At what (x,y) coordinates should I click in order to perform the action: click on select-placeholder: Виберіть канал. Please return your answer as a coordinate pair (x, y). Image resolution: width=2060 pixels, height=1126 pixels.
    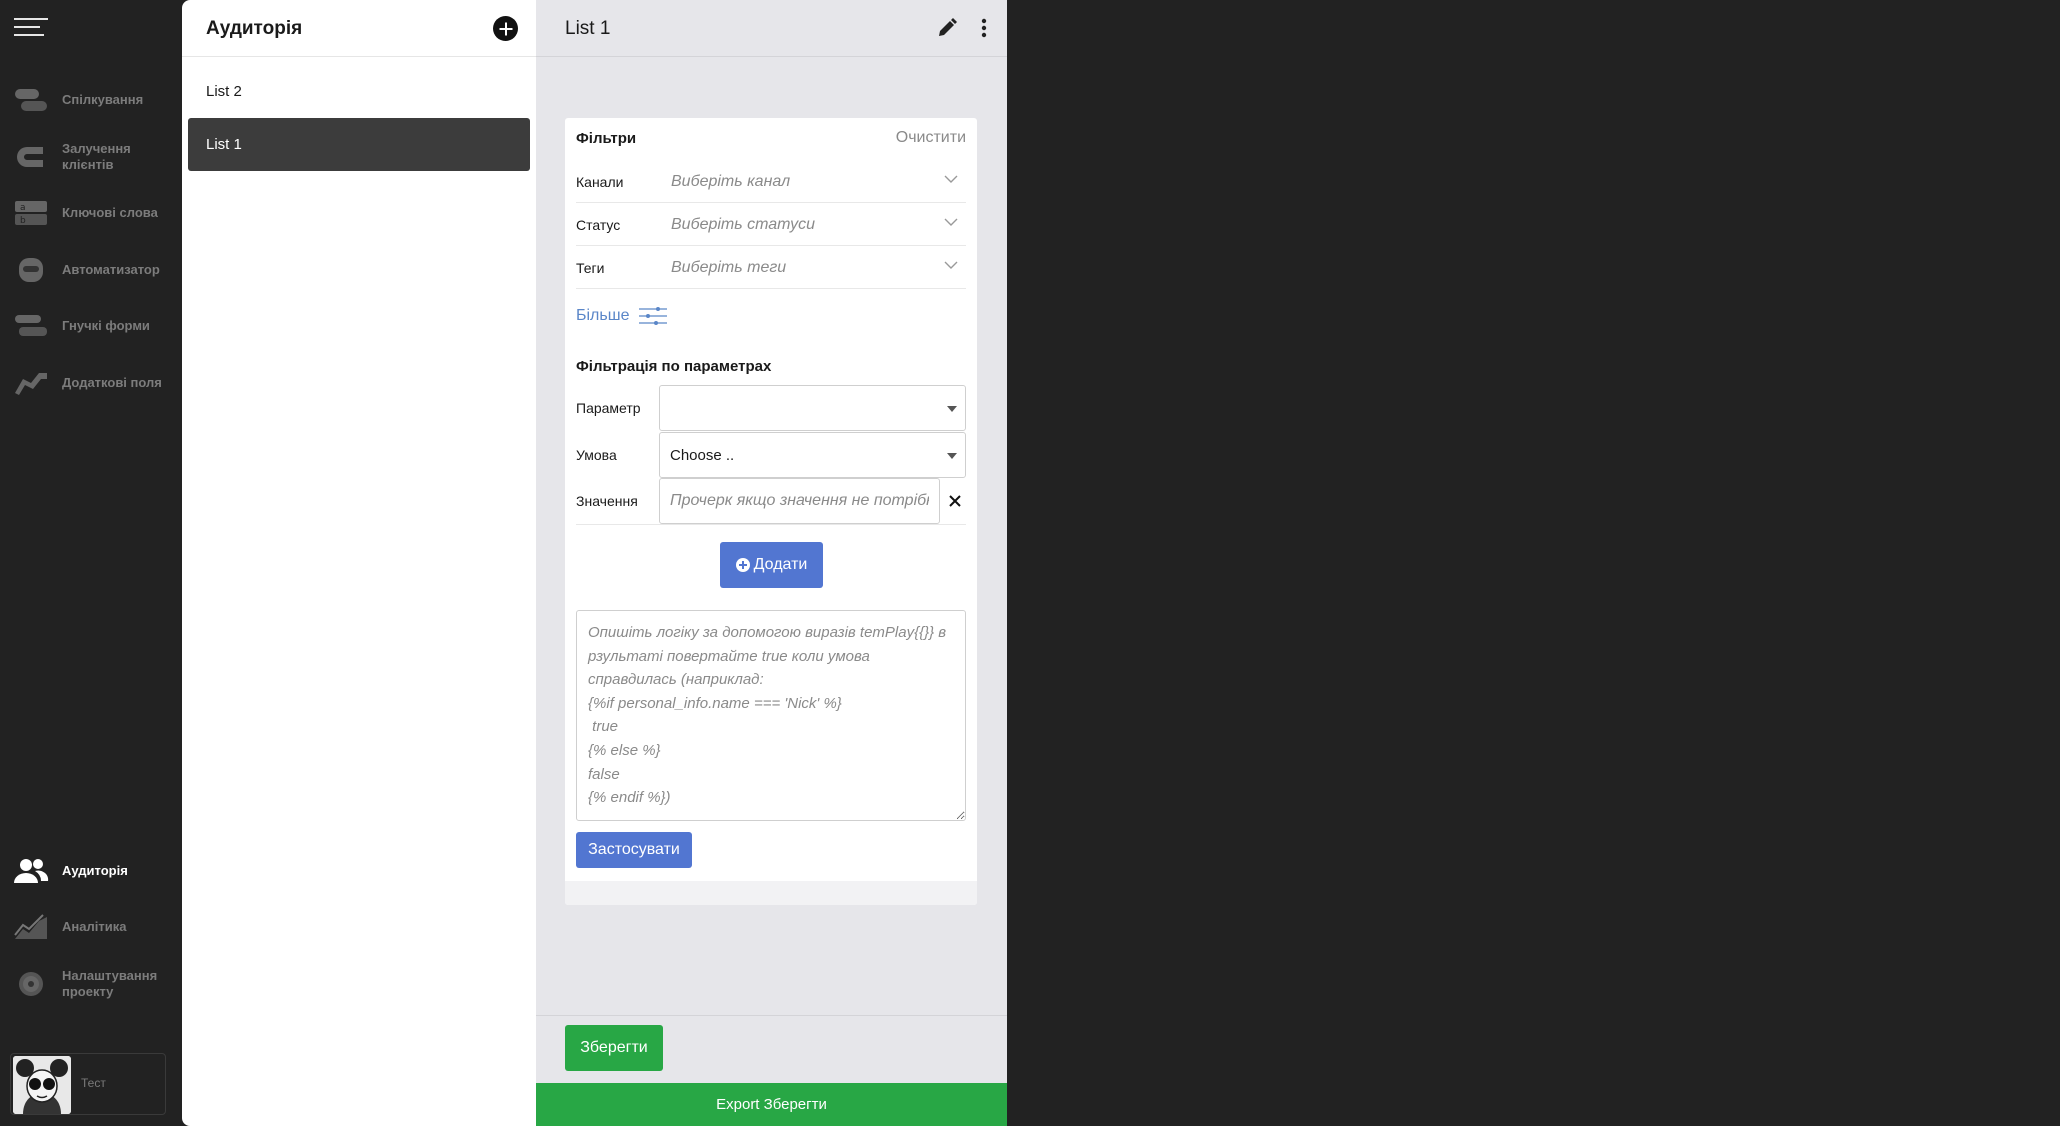
    Looking at the image, I should click on (731, 181).